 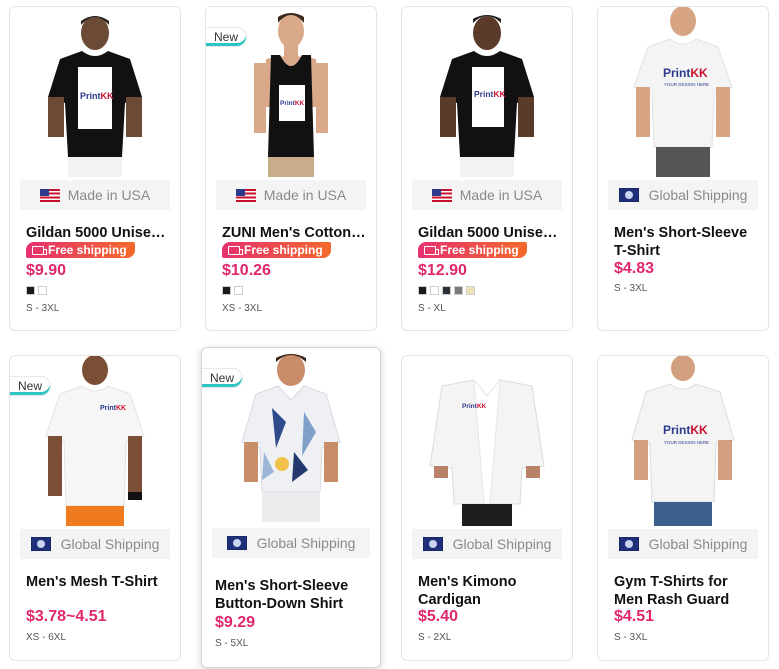 What do you see at coordinates (66, 616) in the screenshot?
I see `product-price: $3.78~4.51` at bounding box center [66, 616].